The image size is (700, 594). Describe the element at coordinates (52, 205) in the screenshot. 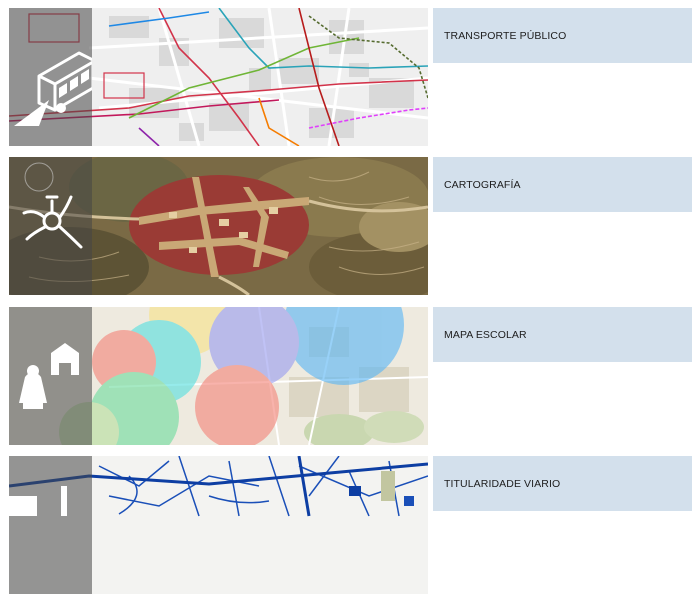

I see `compass-icon` at that location.